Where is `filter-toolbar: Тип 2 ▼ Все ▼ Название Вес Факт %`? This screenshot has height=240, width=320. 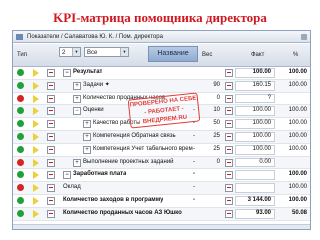 filter-toolbar: Тип 2 ▼ Все ▼ Название Вес Факт % is located at coordinates (161, 55).